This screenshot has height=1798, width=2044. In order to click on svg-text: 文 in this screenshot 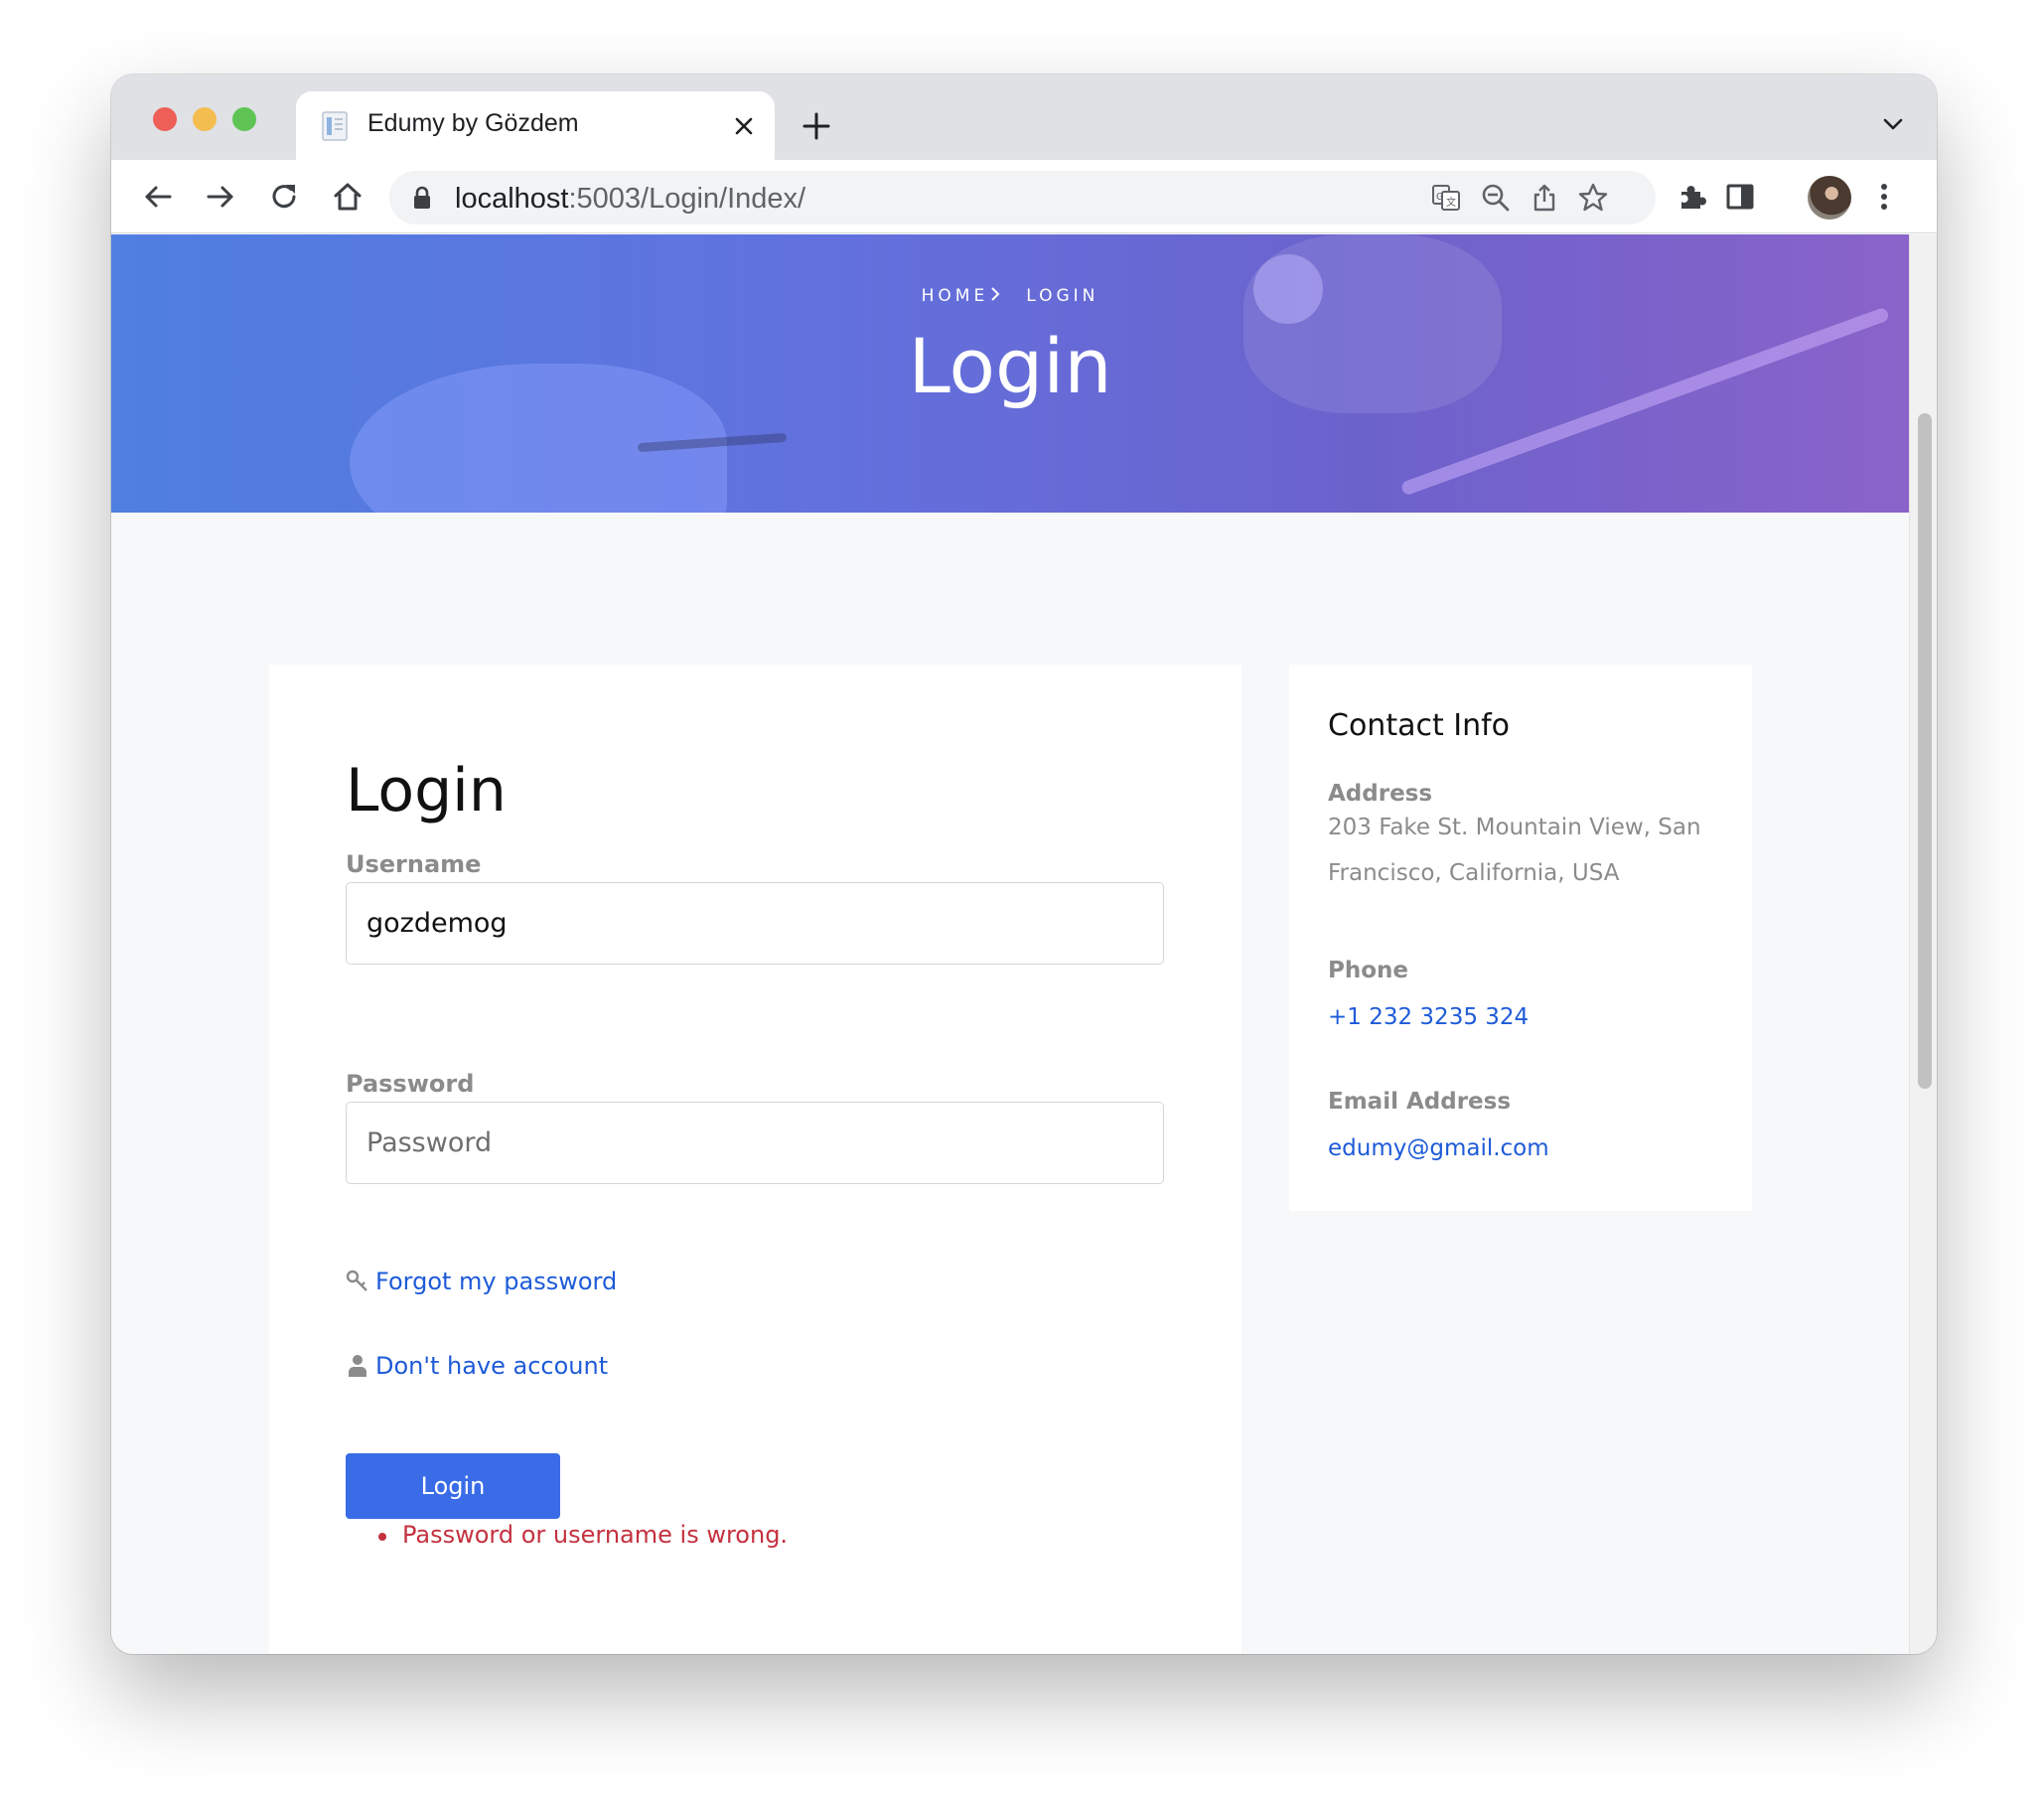, I will do `click(1451, 203)`.